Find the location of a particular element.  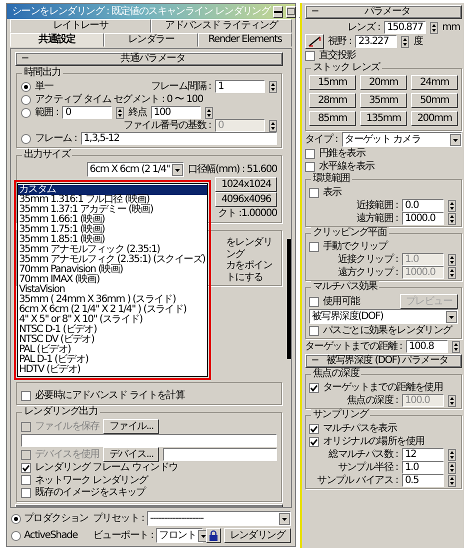

list-option: HDTV (ビデオ) is located at coordinates (113, 370).